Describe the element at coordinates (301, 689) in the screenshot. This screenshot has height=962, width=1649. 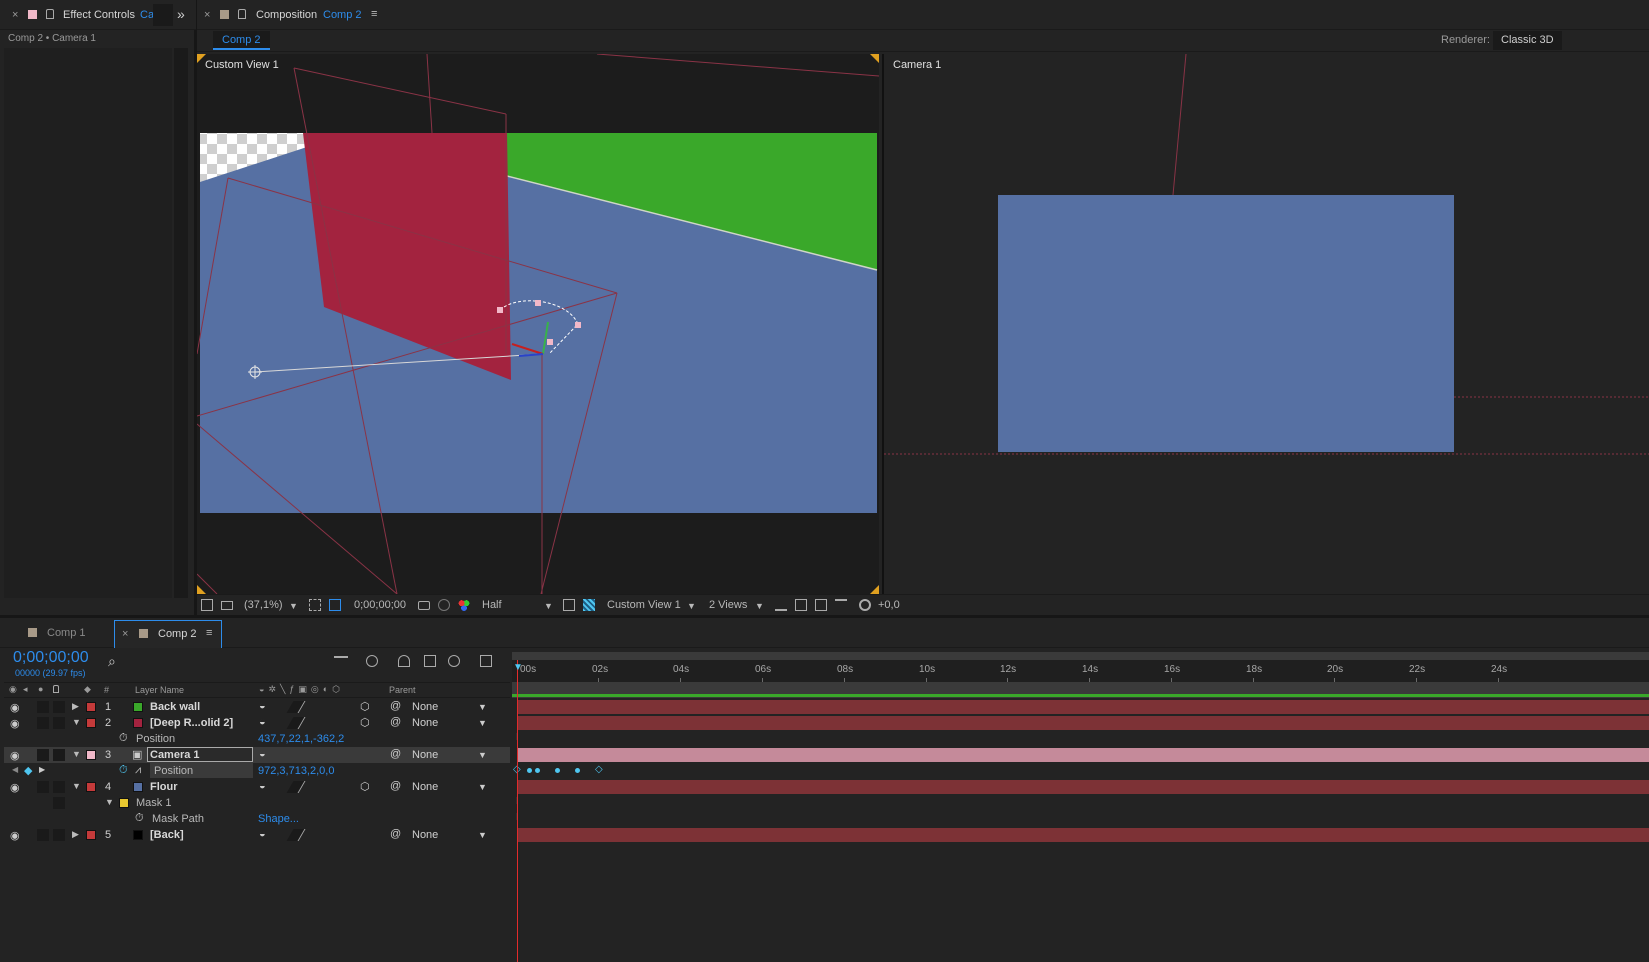
I see `switches-icons: ◒✲╲ƒ▣◎◐⬡` at that location.